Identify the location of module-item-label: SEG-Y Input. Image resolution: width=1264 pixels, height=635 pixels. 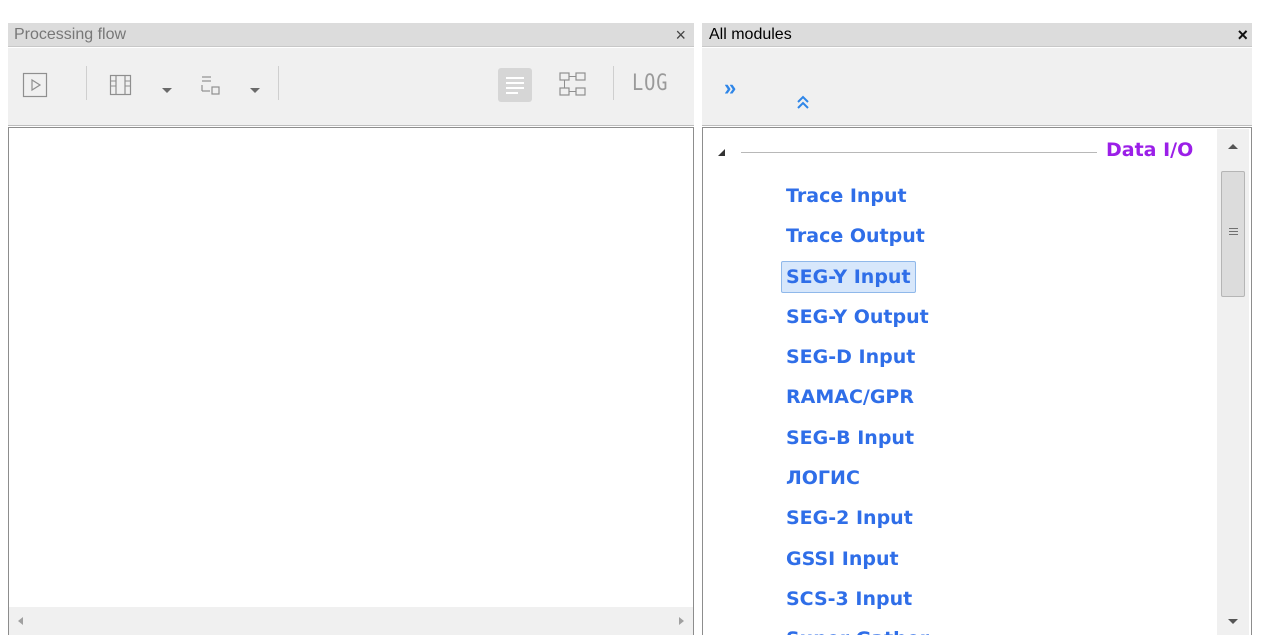
(848, 276).